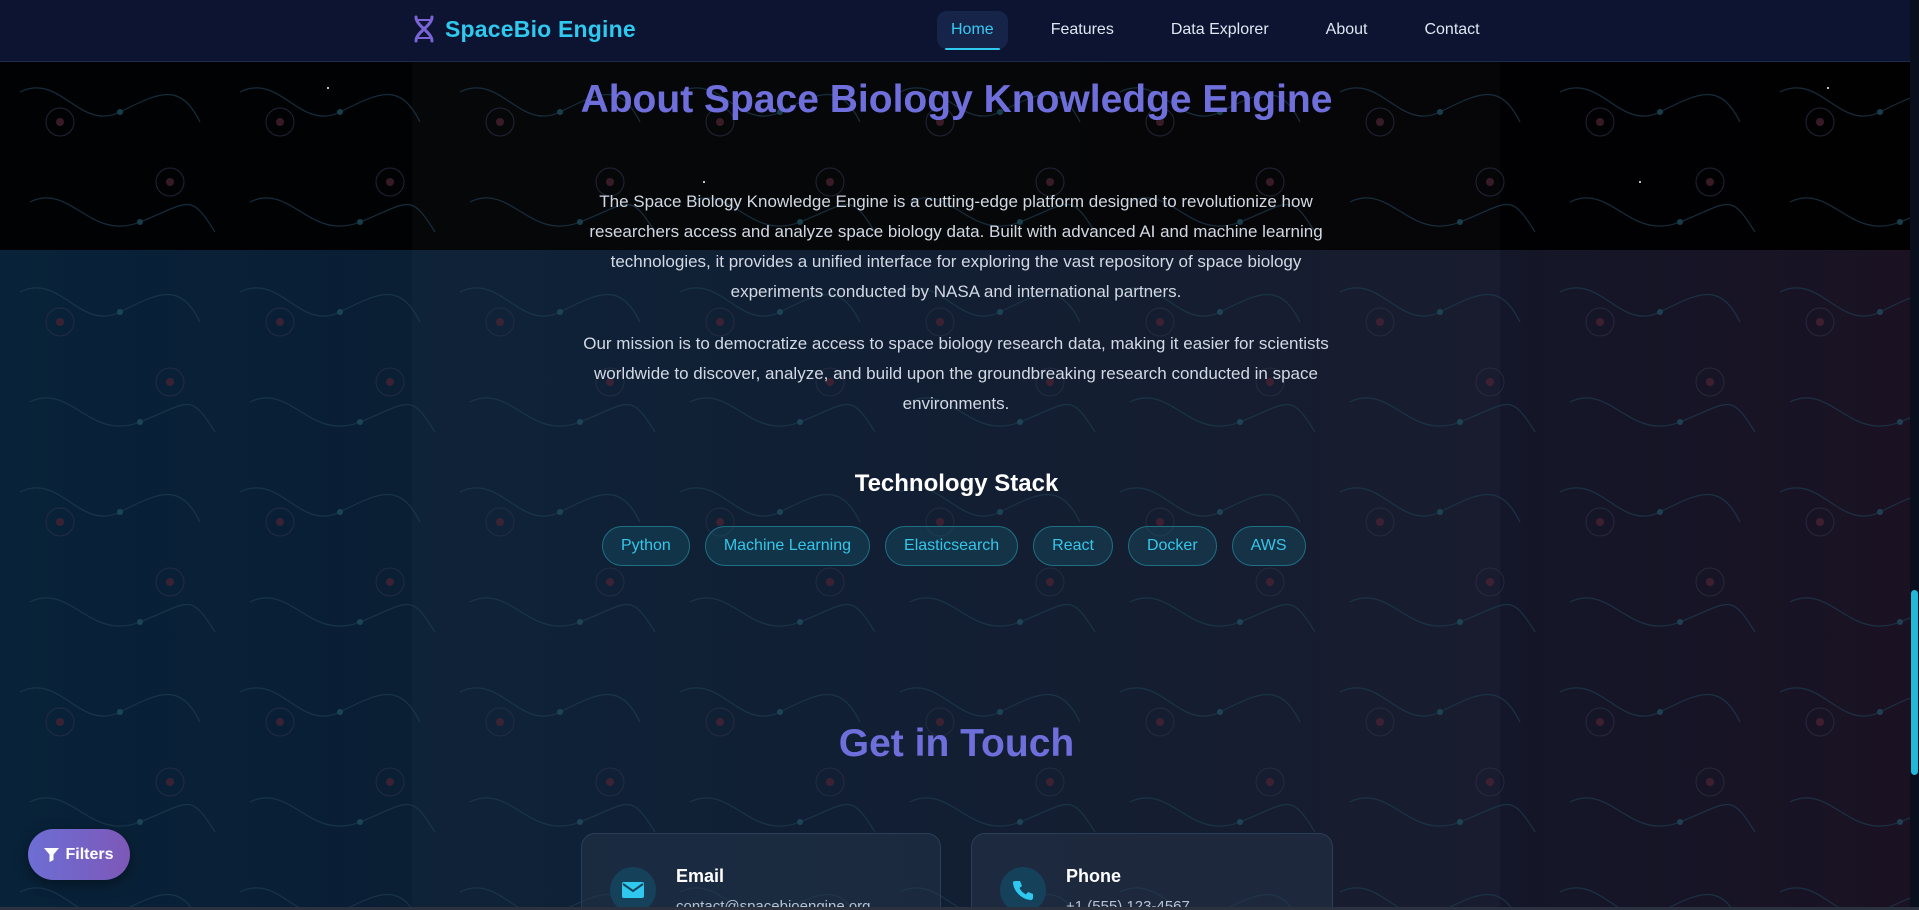 The height and width of the screenshot is (910, 1919). What do you see at coordinates (1094, 876) in the screenshot?
I see `phone-label: Phone` at bounding box center [1094, 876].